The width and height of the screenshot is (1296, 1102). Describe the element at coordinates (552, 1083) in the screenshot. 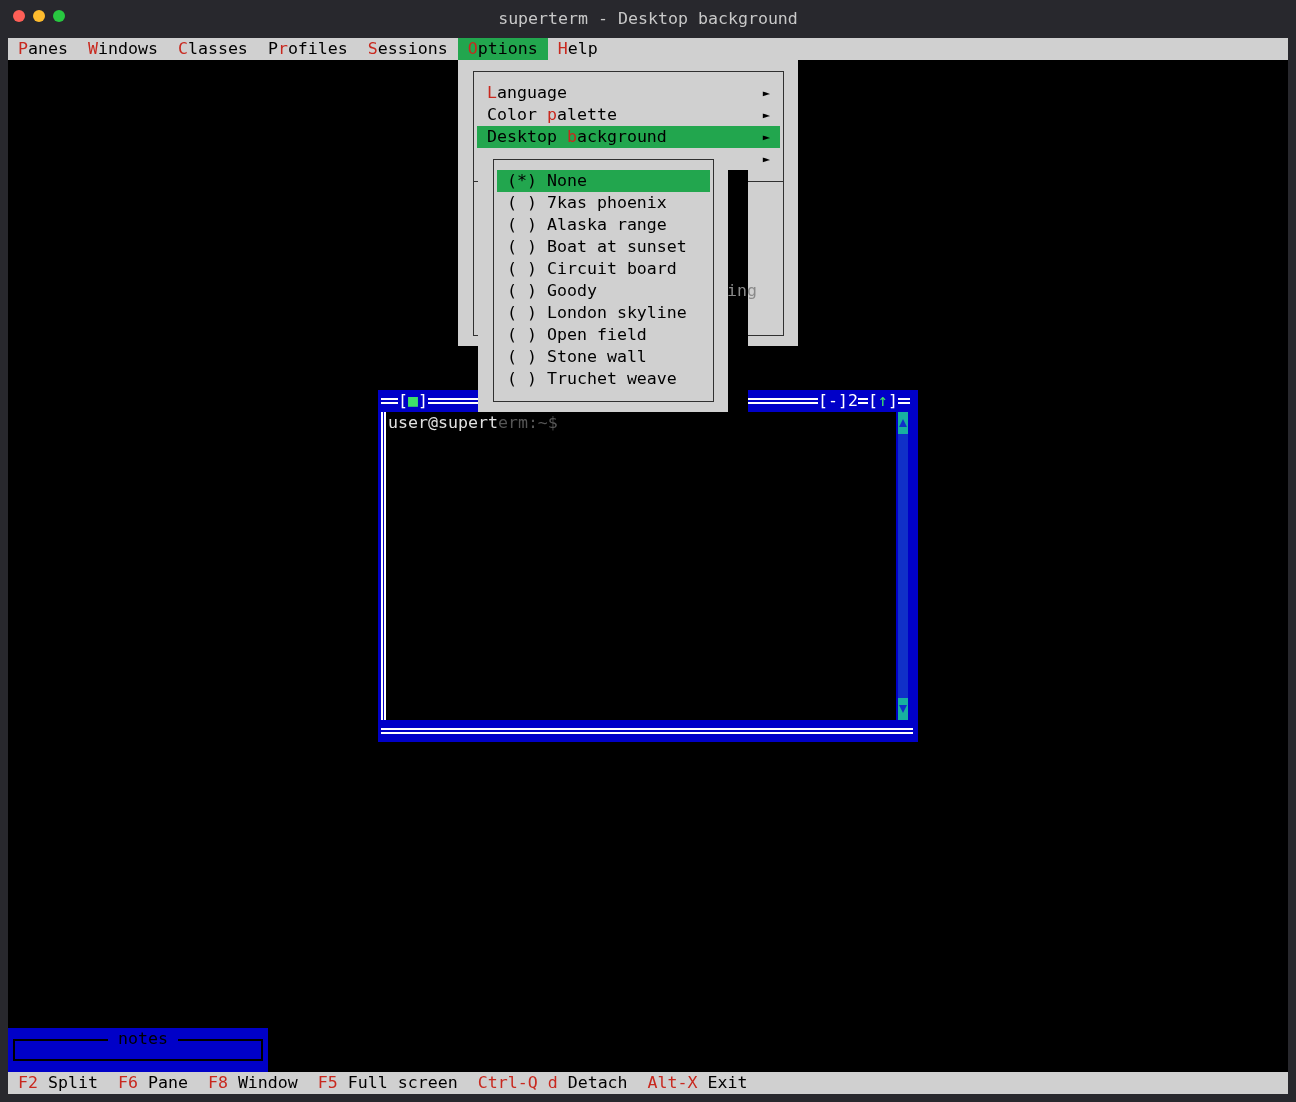

I see `shortcut-hint: Ctrl-Q d Detach` at that location.